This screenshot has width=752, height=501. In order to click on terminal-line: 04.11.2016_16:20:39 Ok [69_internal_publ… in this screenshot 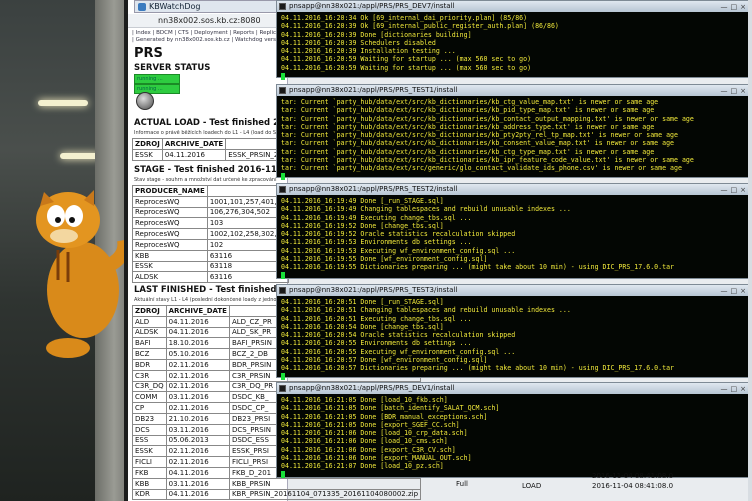, I will do `click(420, 26)`.